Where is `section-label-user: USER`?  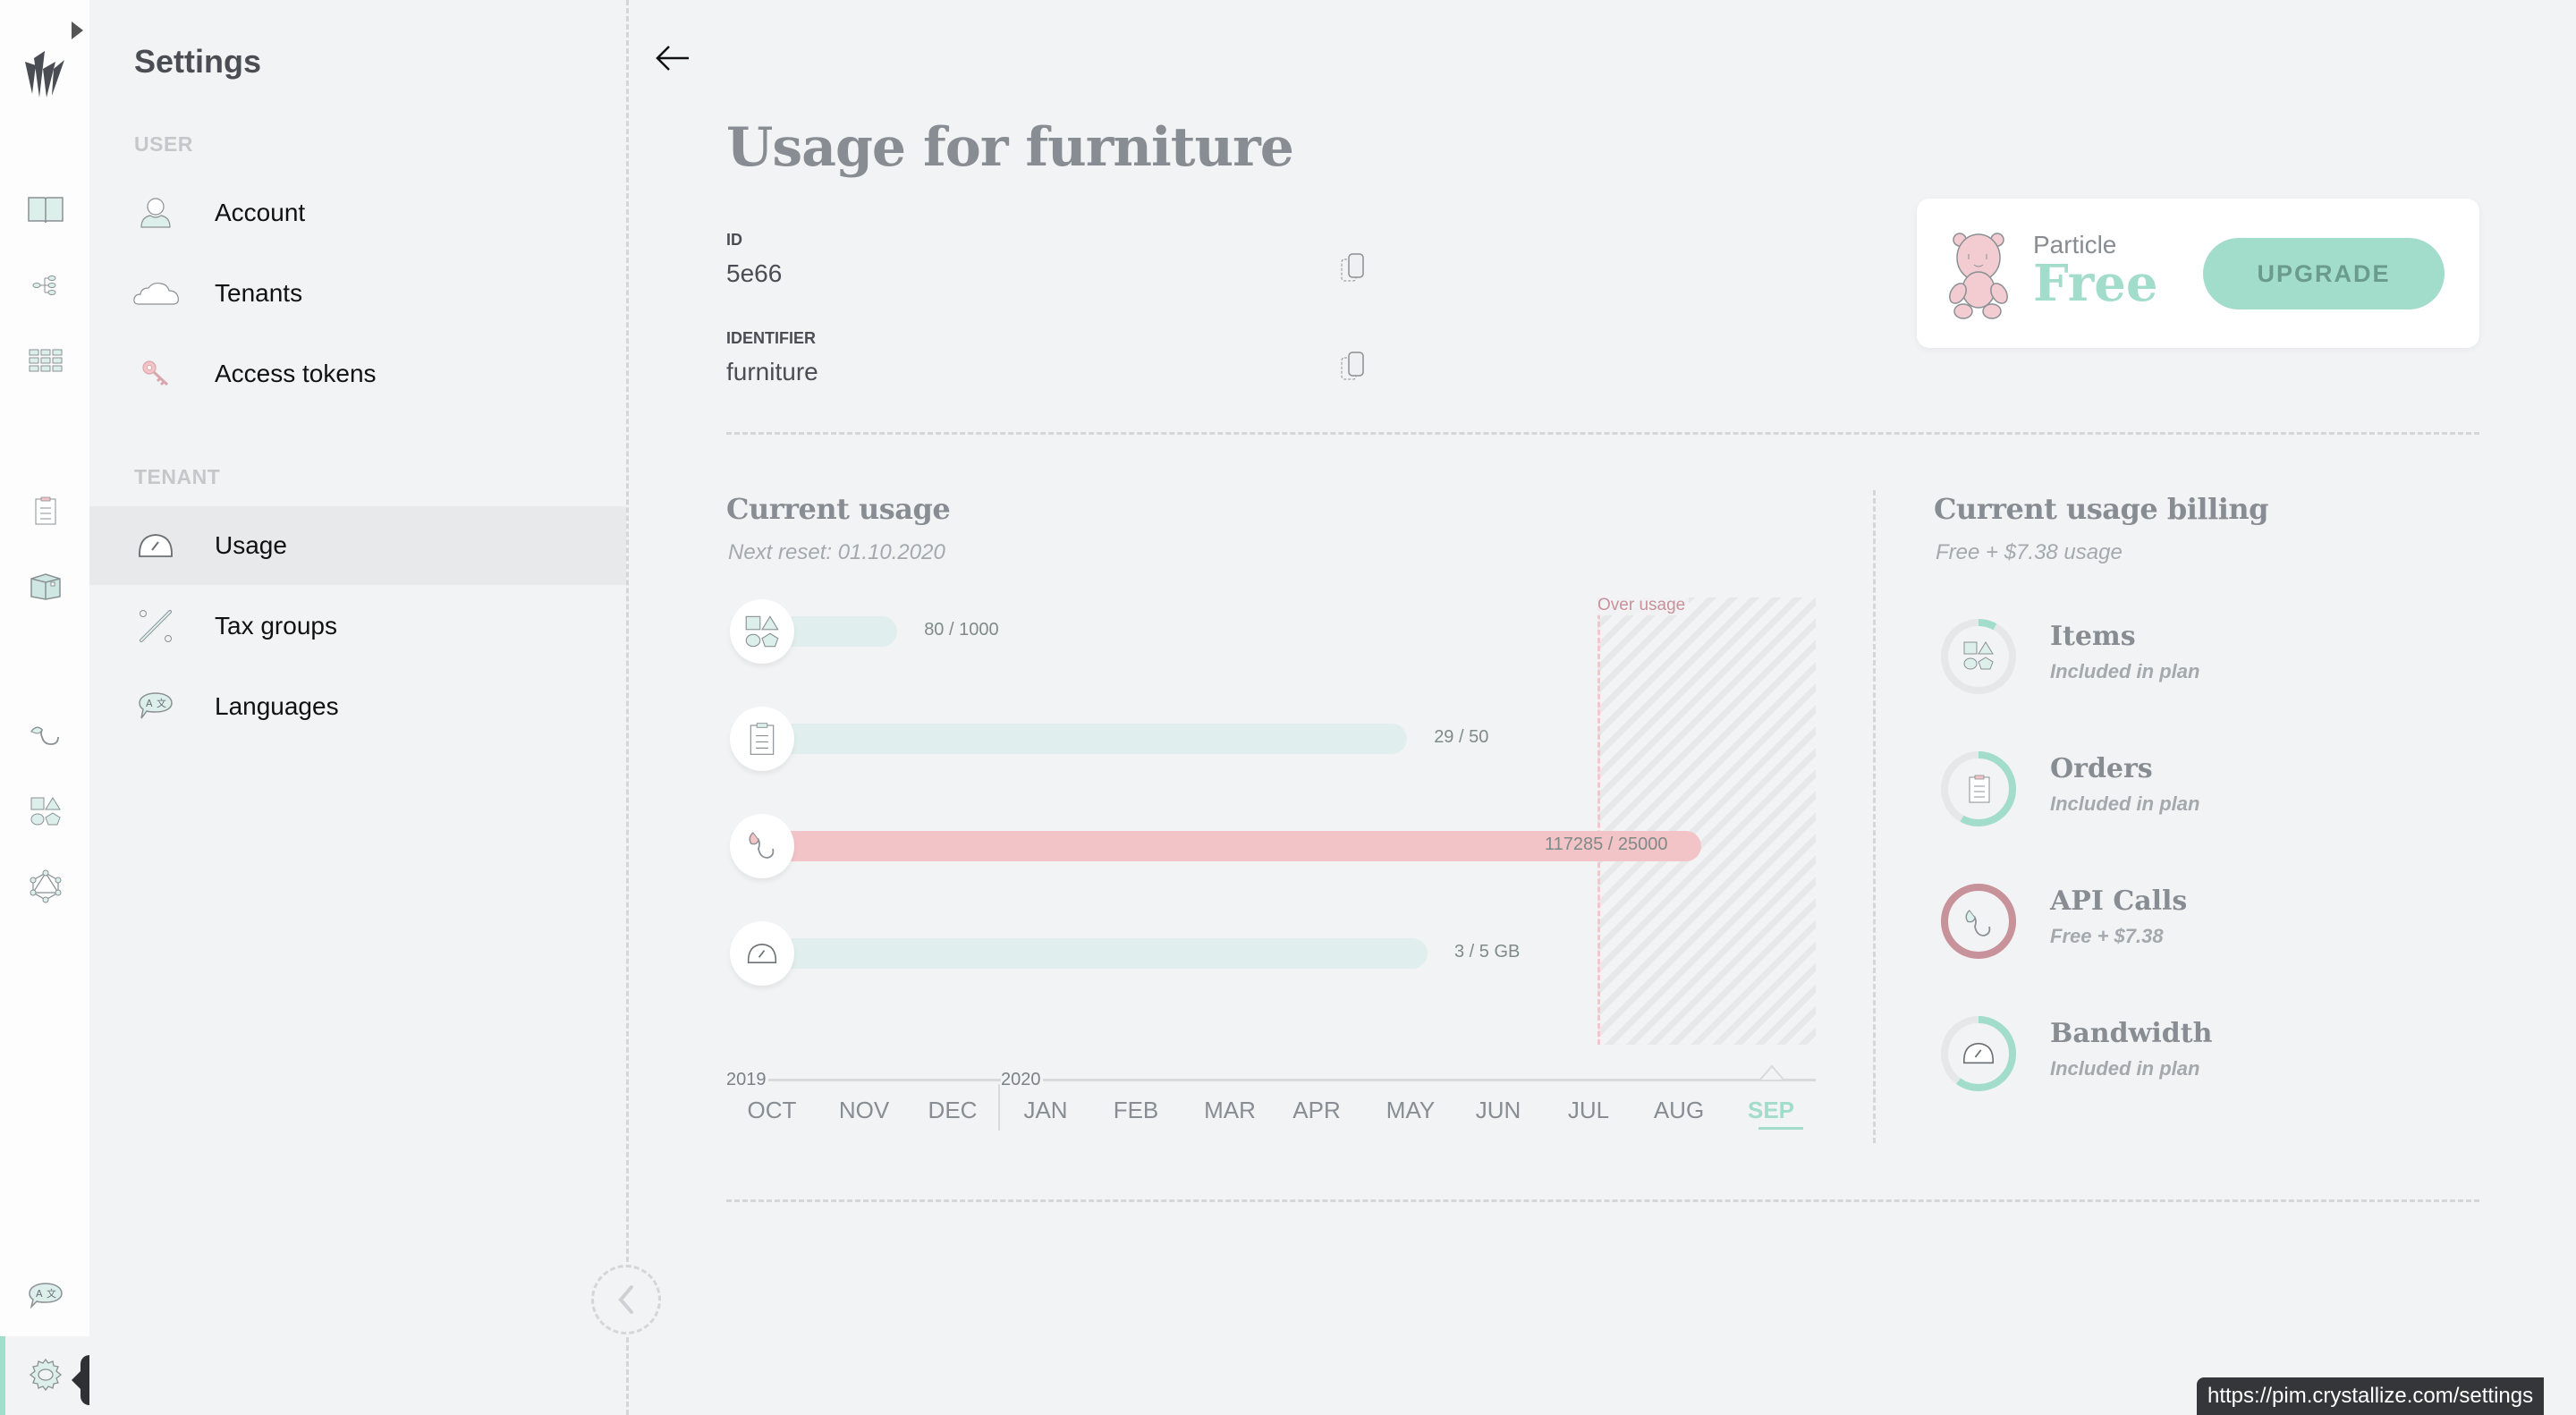 section-label-user: USER is located at coordinates (163, 144).